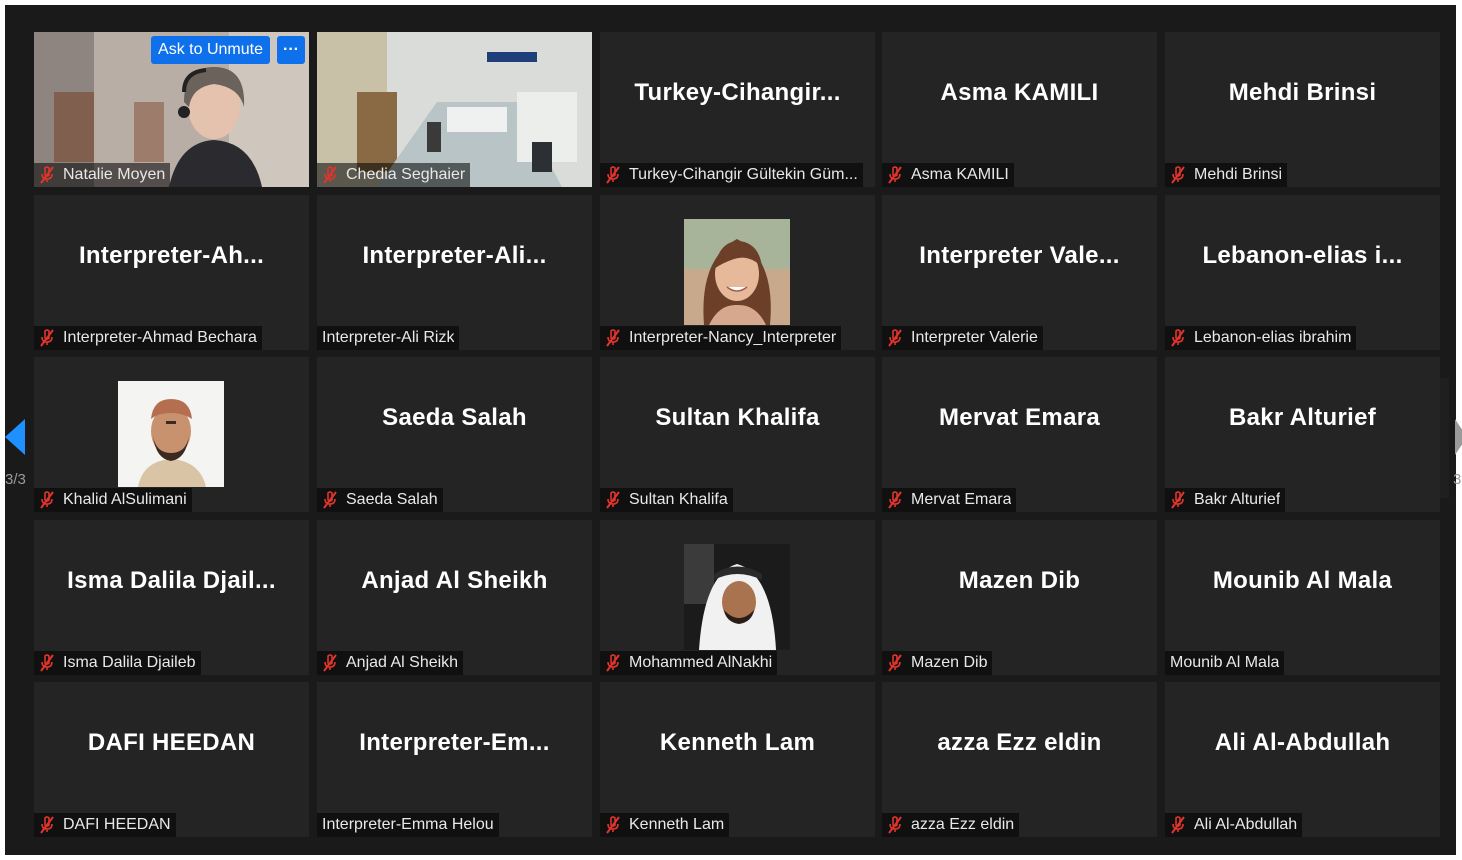 The height and width of the screenshot is (860, 1462). I want to click on participant-name-label: Mehdi Brinsi, so click(1226, 175).